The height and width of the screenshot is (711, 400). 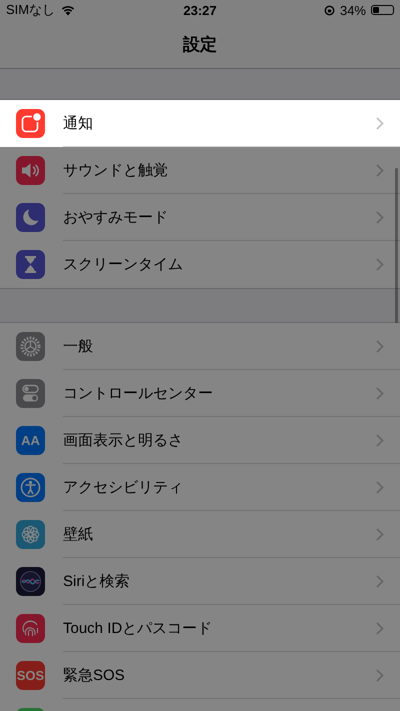 I want to click on row-label: Siriと検索, so click(x=96, y=581).